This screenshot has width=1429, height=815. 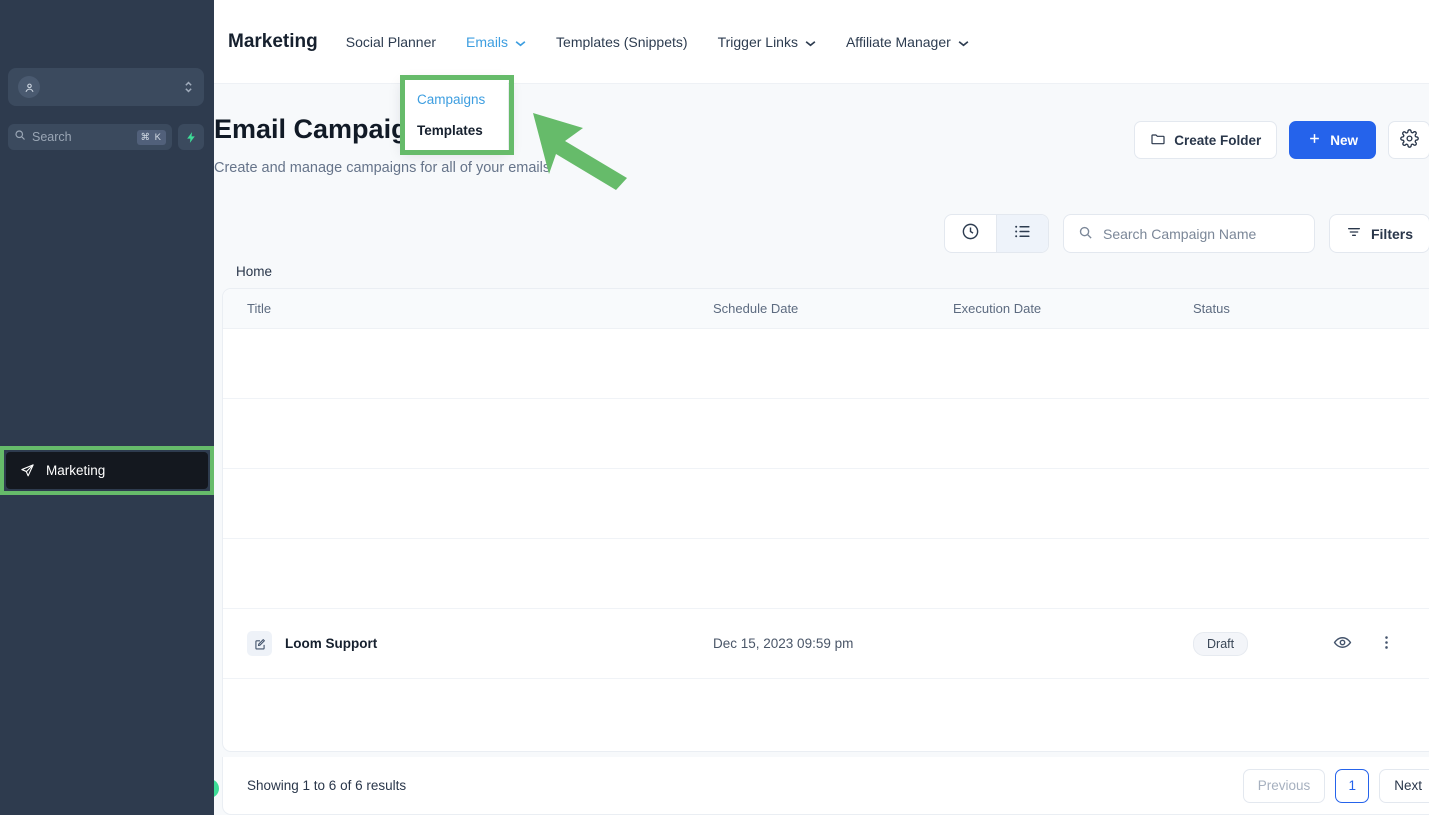 What do you see at coordinates (327, 785) in the screenshot?
I see `results-count: Showing 1 to 6 of 6 results` at bounding box center [327, 785].